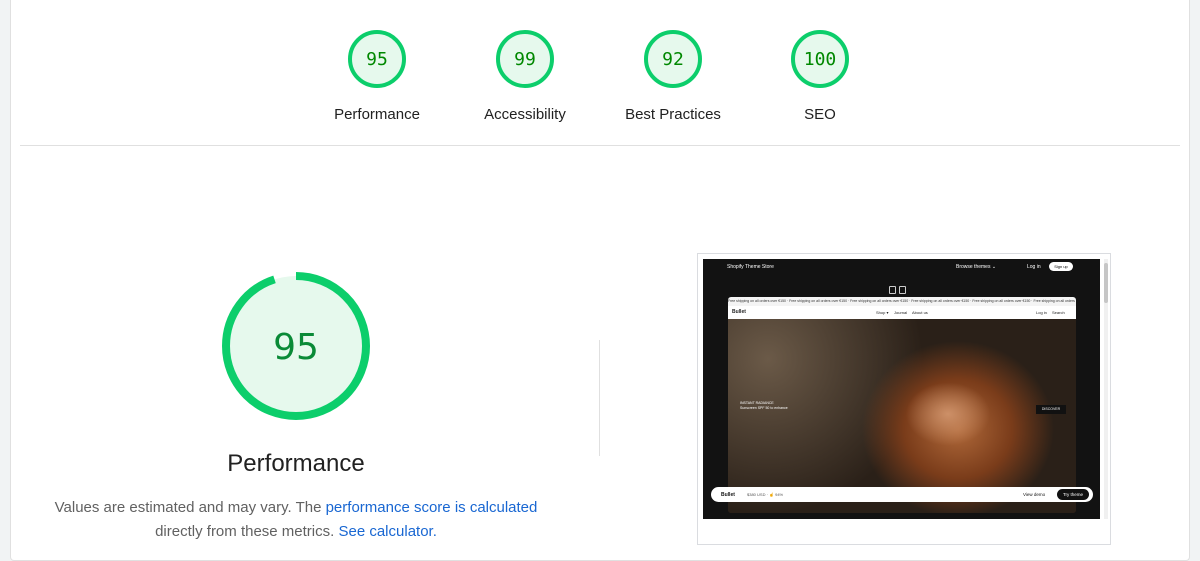 The image size is (1200, 561). Describe the element at coordinates (1061, 266) in the screenshot. I see `store-signup: Sign up` at that location.